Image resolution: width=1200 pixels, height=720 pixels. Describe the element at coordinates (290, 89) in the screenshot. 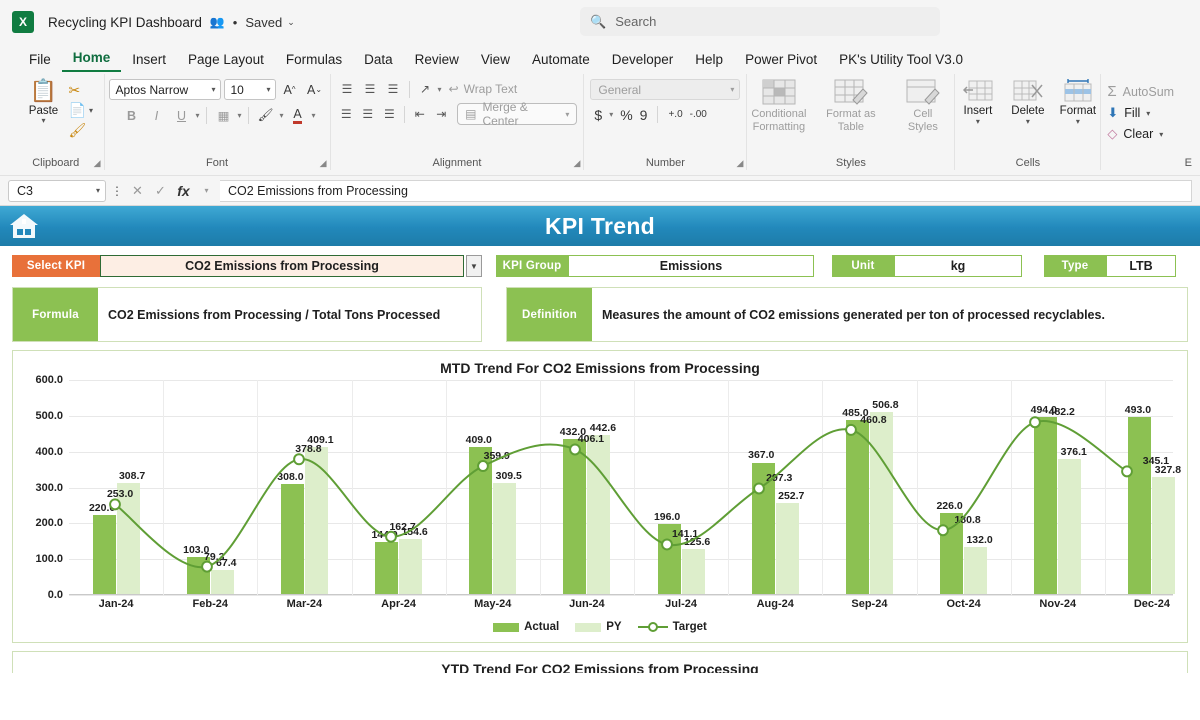

I see `grow-font-button: A ^` at that location.